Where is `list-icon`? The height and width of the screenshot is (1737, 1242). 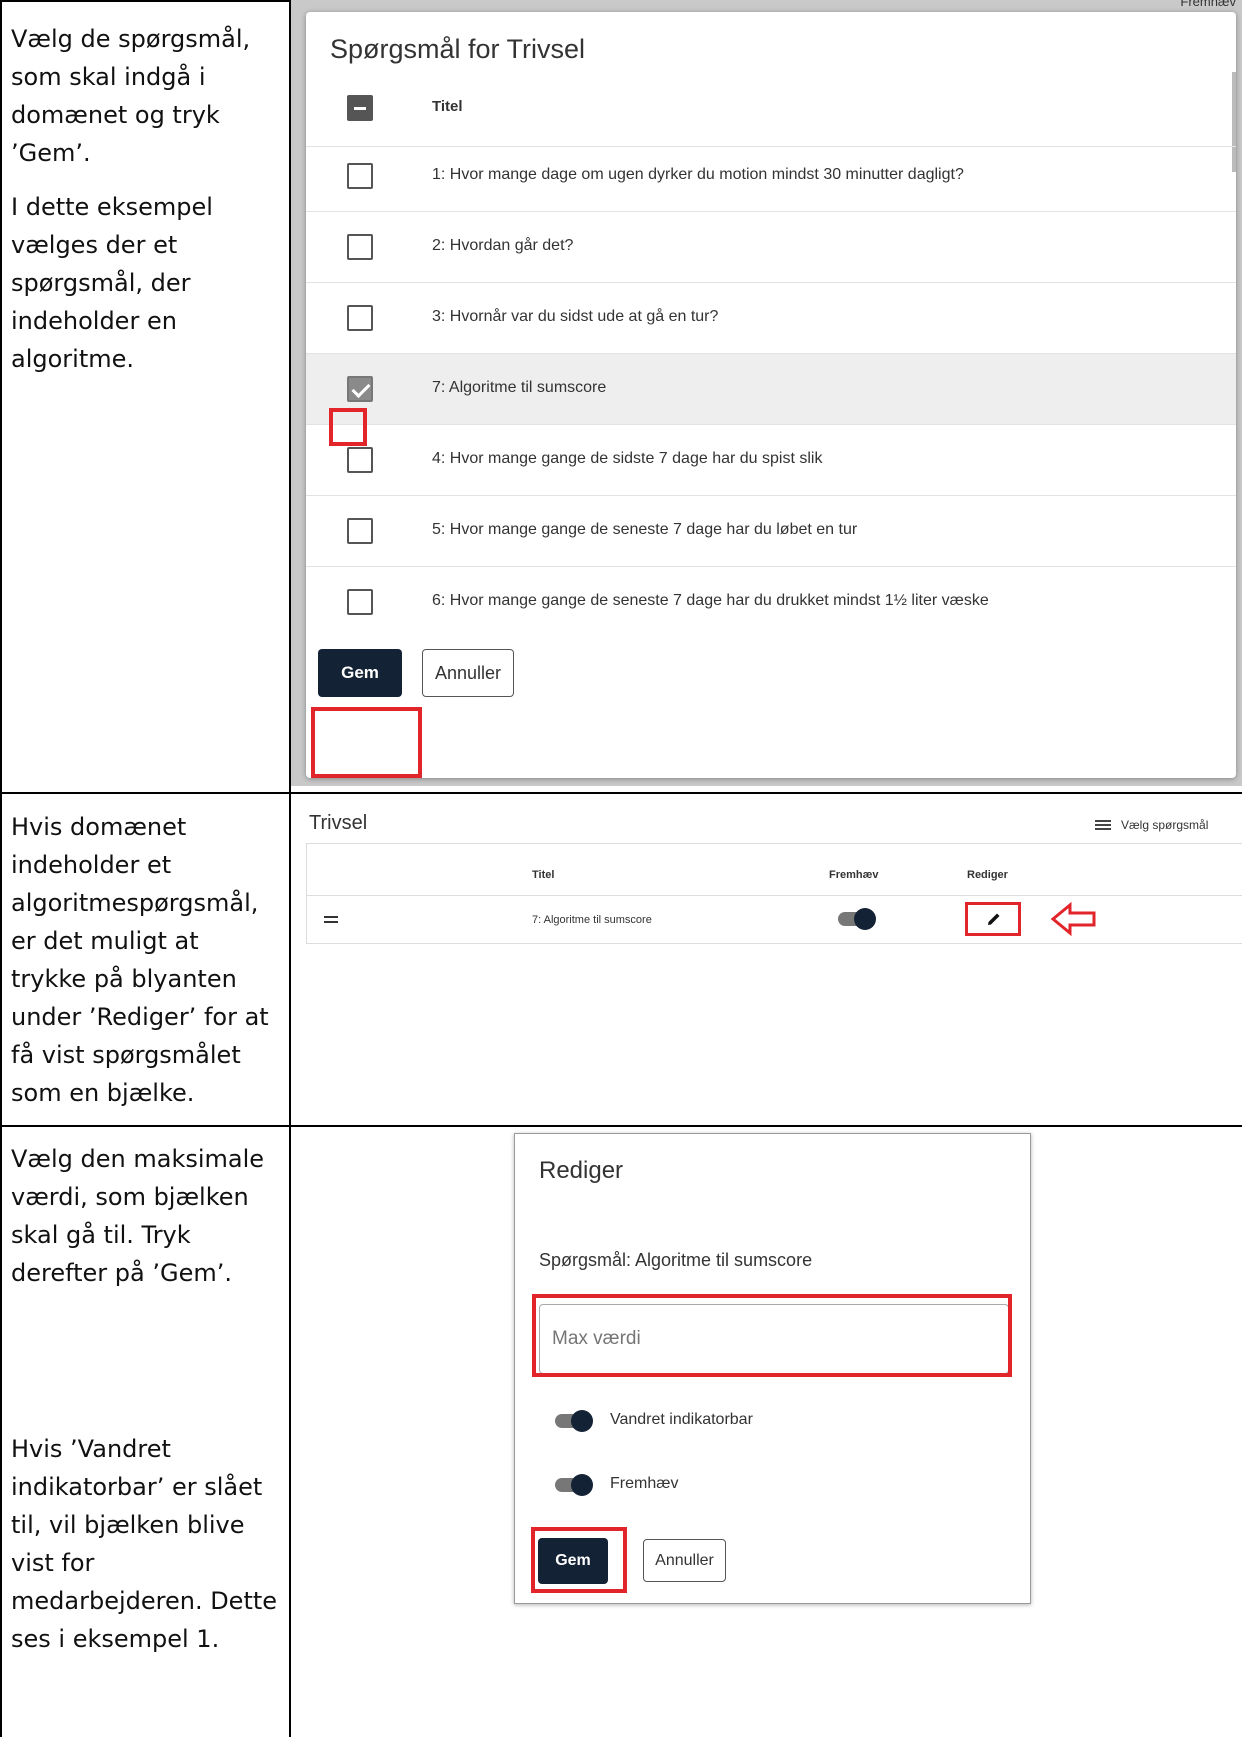
list-icon is located at coordinates (1103, 825).